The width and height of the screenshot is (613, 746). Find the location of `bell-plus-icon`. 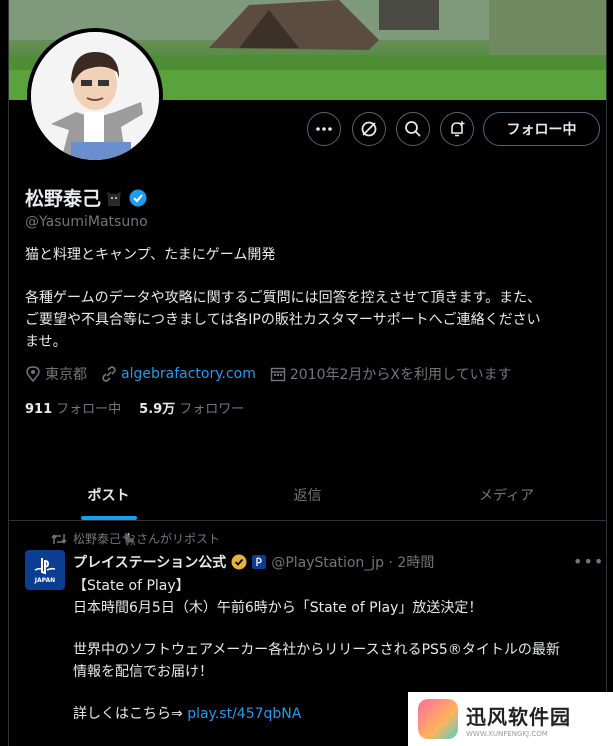

bell-plus-icon is located at coordinates (458, 129).